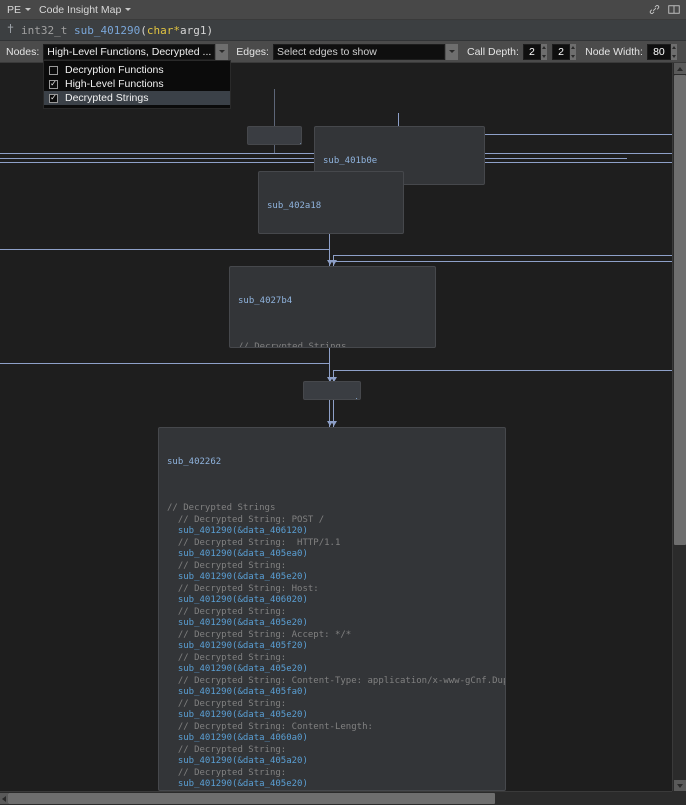  What do you see at coordinates (531, 51) in the screenshot?
I see `call-depth-min-input: 2` at bounding box center [531, 51].